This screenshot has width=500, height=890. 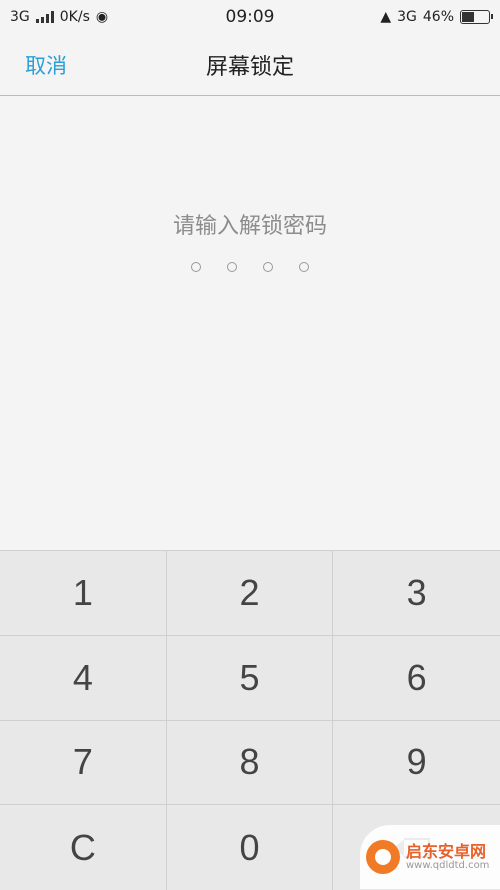 What do you see at coordinates (83, 847) in the screenshot?
I see `clear-key: C` at bounding box center [83, 847].